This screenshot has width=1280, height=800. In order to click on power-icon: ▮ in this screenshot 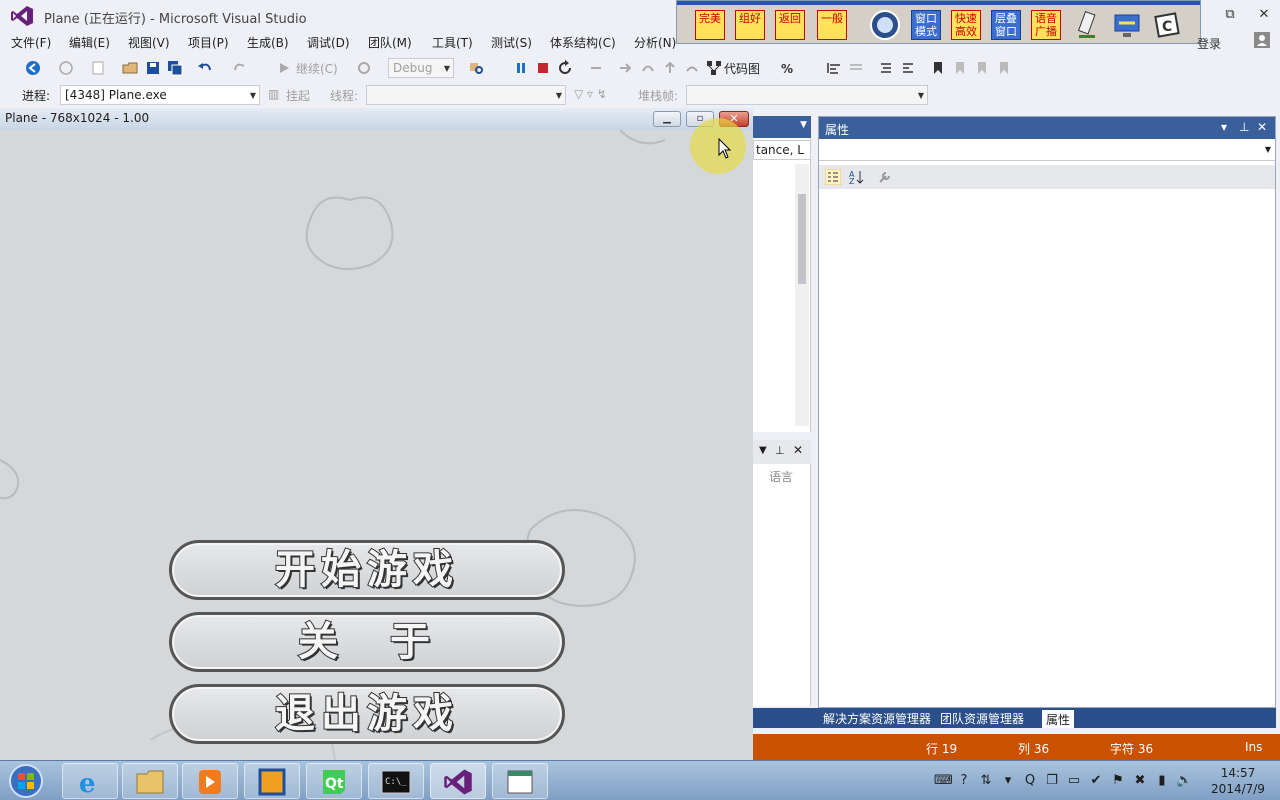, I will do `click(1162, 781)`.